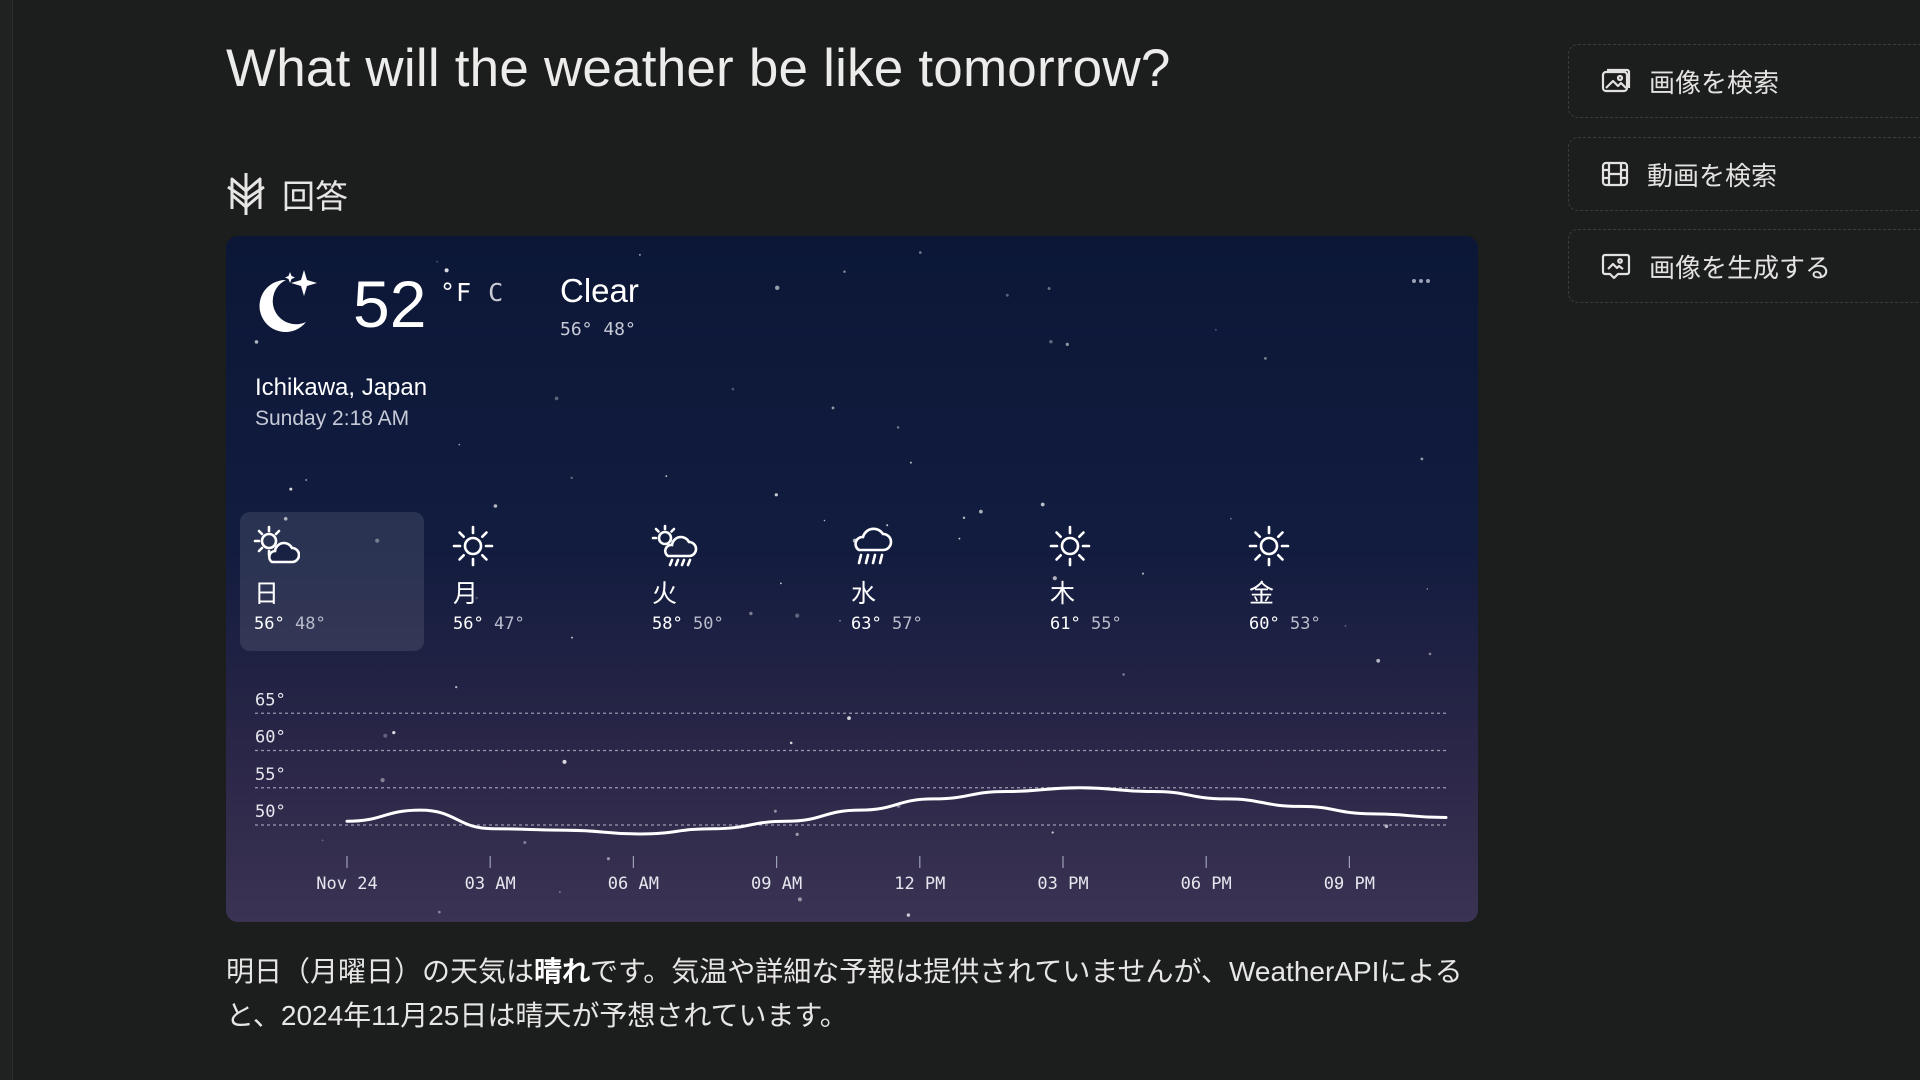 This screenshot has height=1080, width=1920. I want to click on x-tick-label: 03 AM, so click(490, 884).